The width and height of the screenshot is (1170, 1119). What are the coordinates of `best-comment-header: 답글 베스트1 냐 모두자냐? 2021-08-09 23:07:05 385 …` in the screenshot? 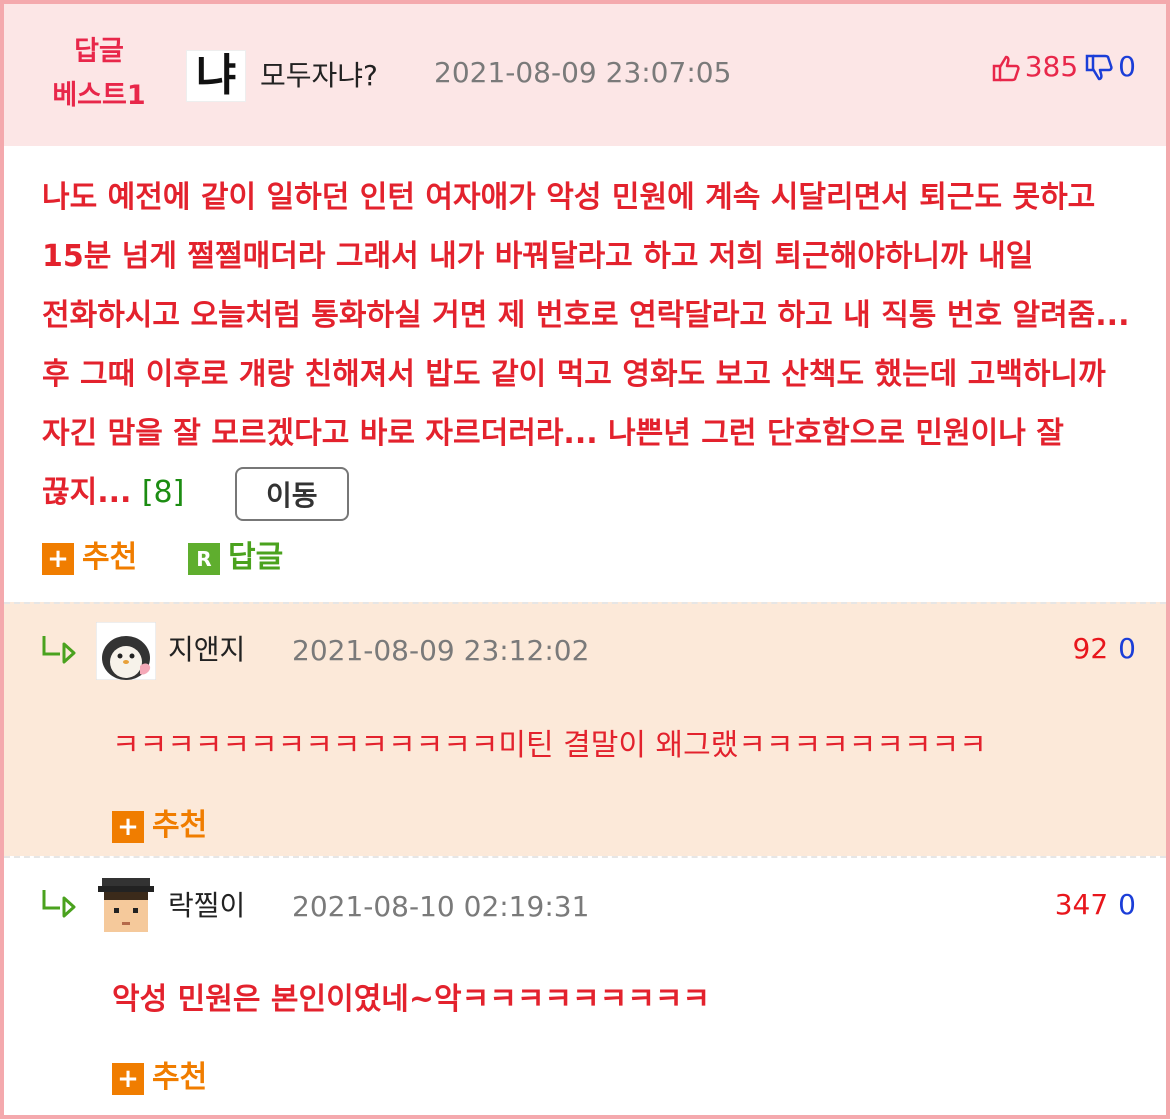 It's located at (585, 75).